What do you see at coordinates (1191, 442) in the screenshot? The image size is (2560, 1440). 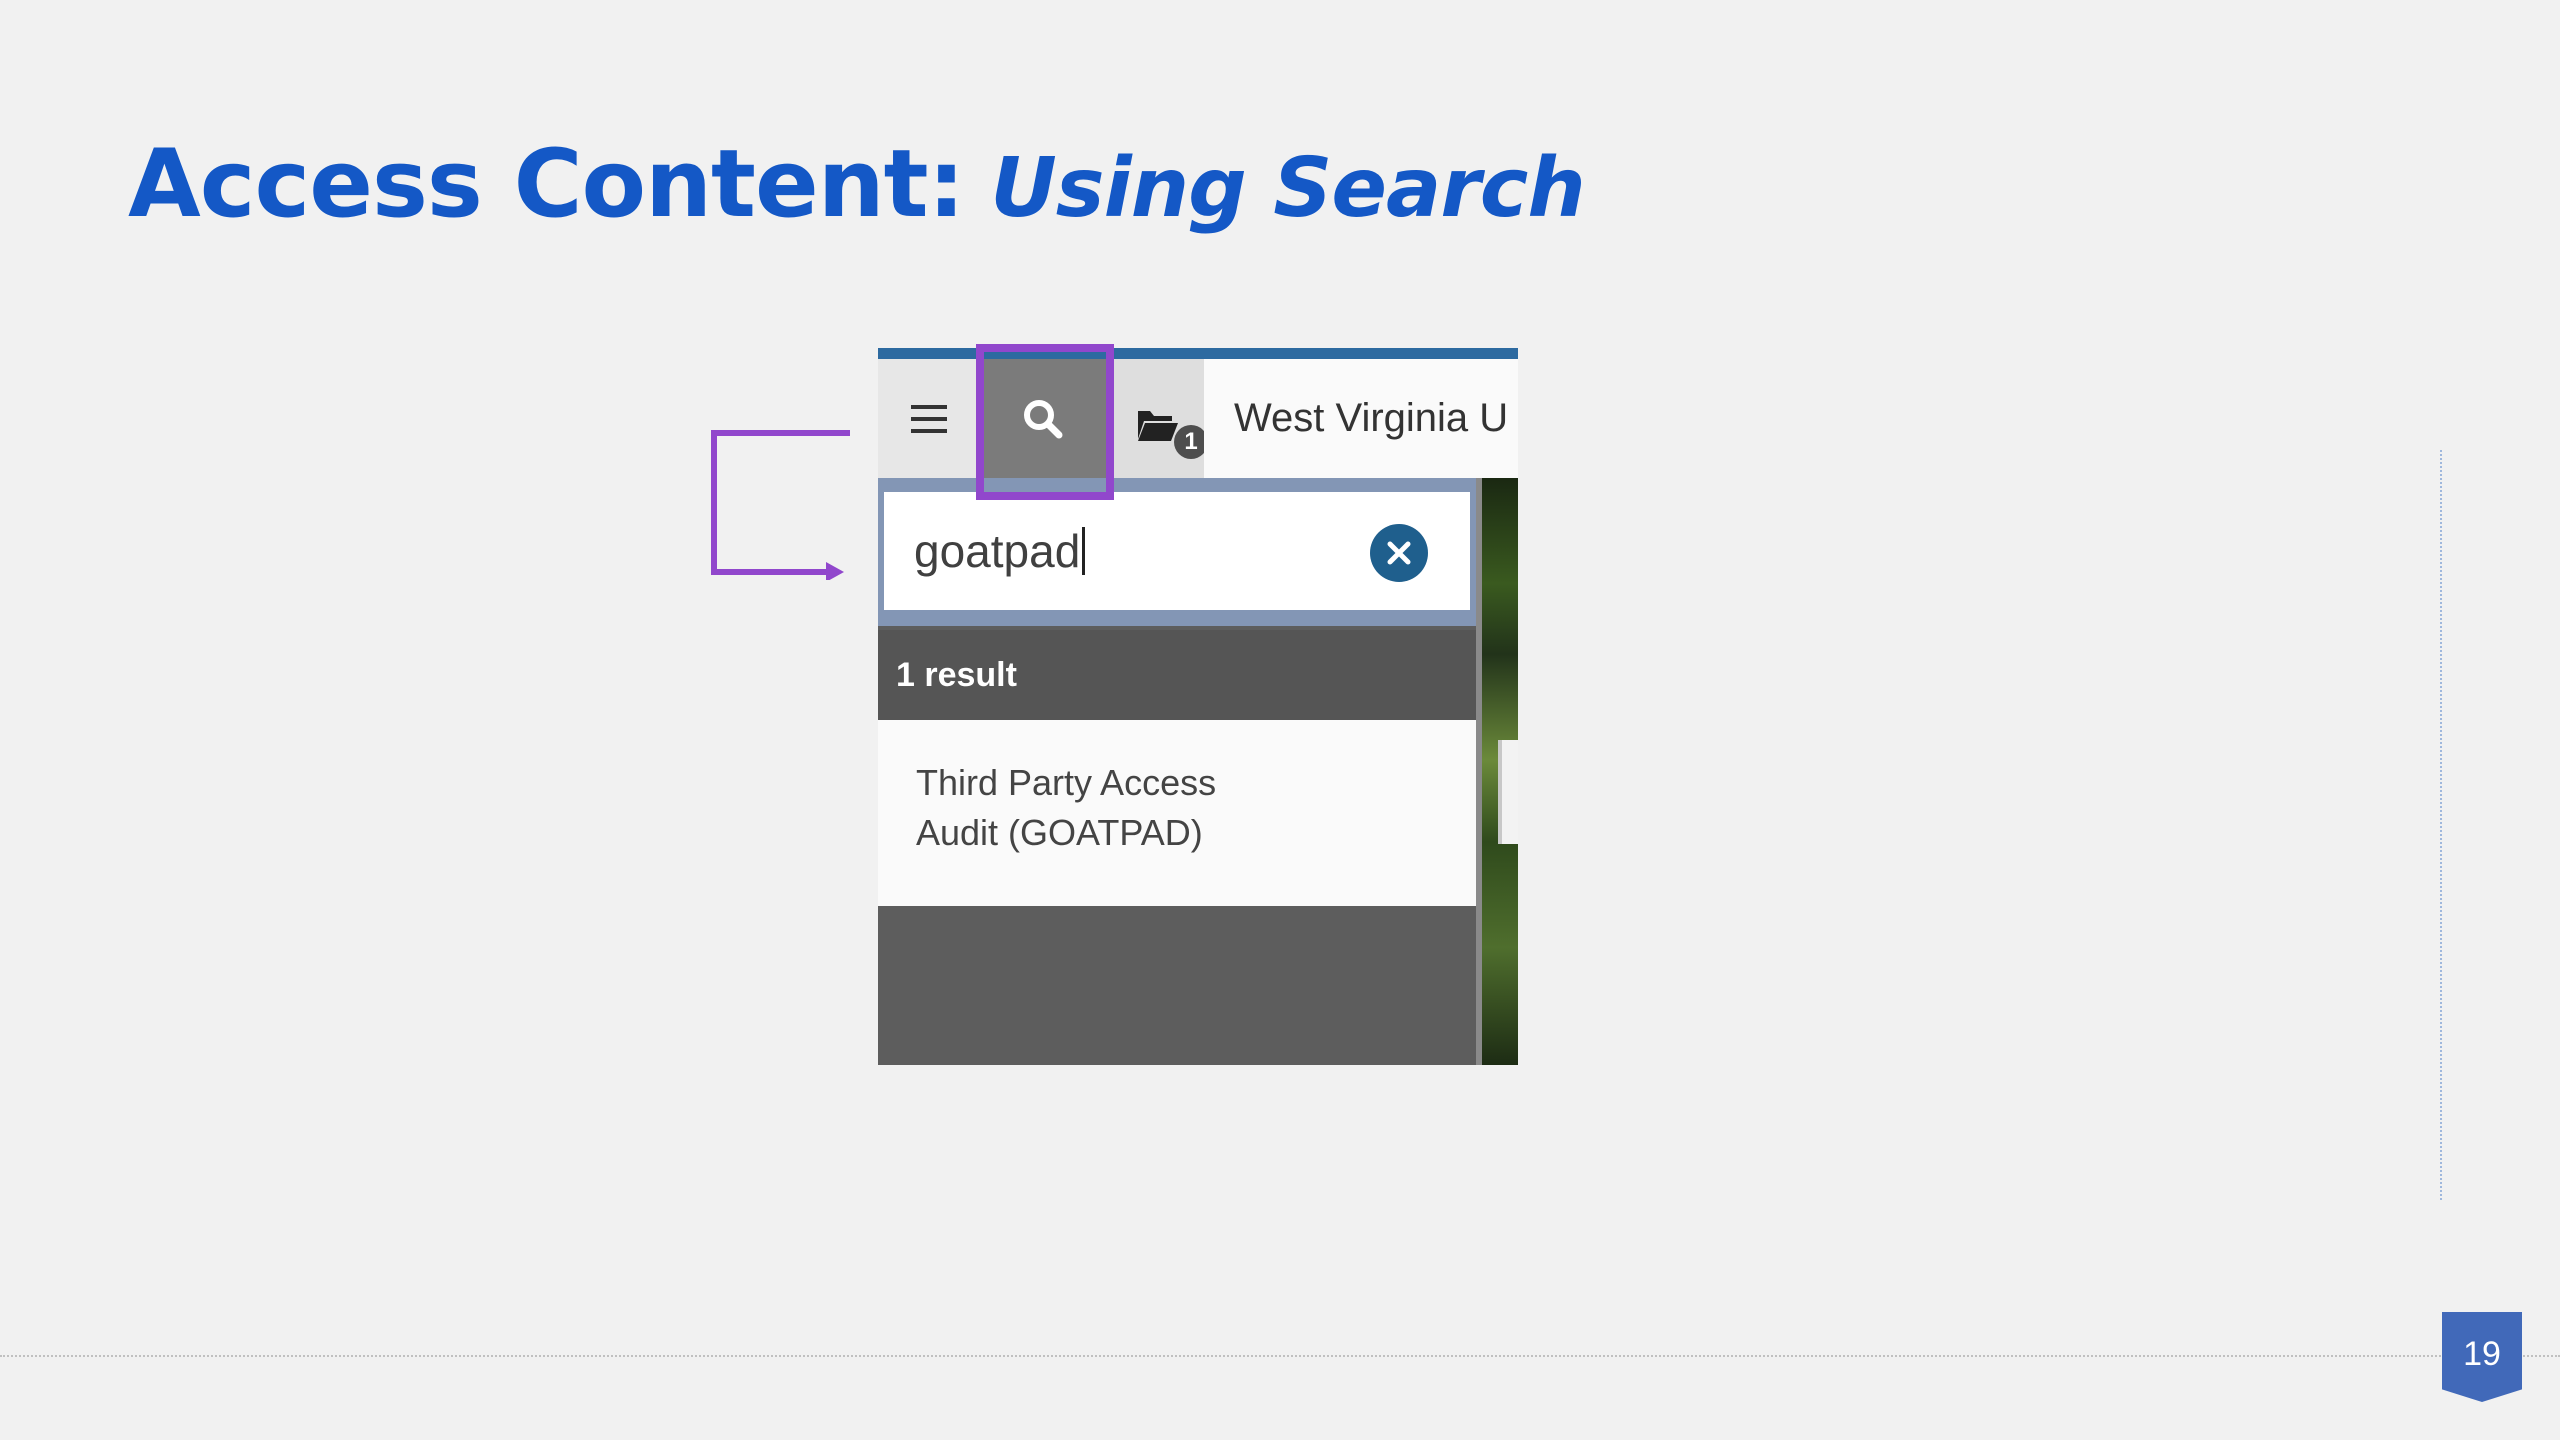 I see `folder-count-badge: 1` at bounding box center [1191, 442].